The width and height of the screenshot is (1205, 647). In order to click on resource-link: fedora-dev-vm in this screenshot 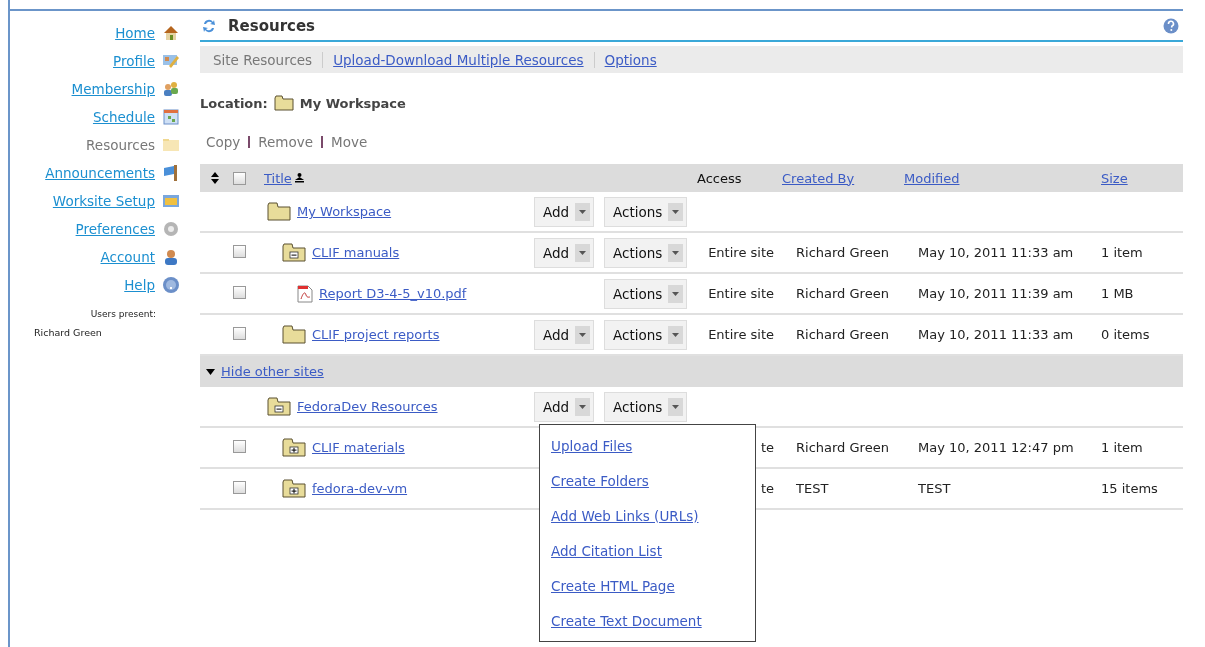, I will do `click(360, 488)`.